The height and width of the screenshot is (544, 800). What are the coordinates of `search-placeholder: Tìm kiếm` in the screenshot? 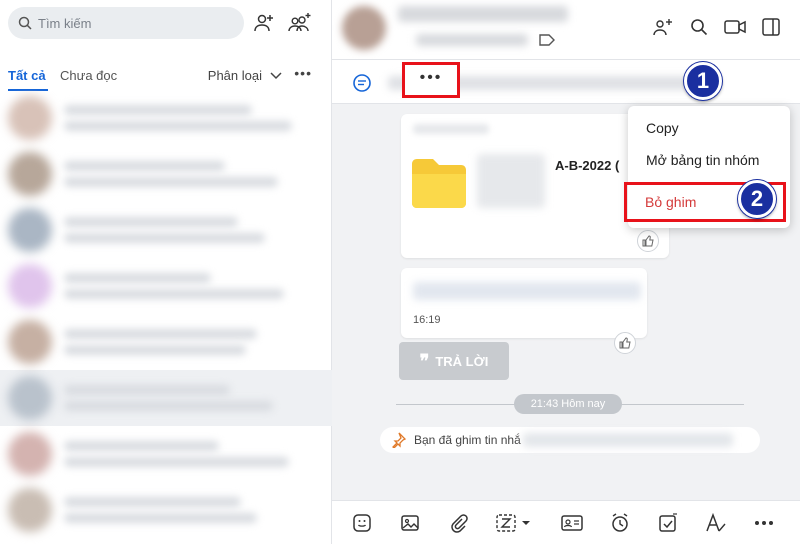 It's located at (65, 23).